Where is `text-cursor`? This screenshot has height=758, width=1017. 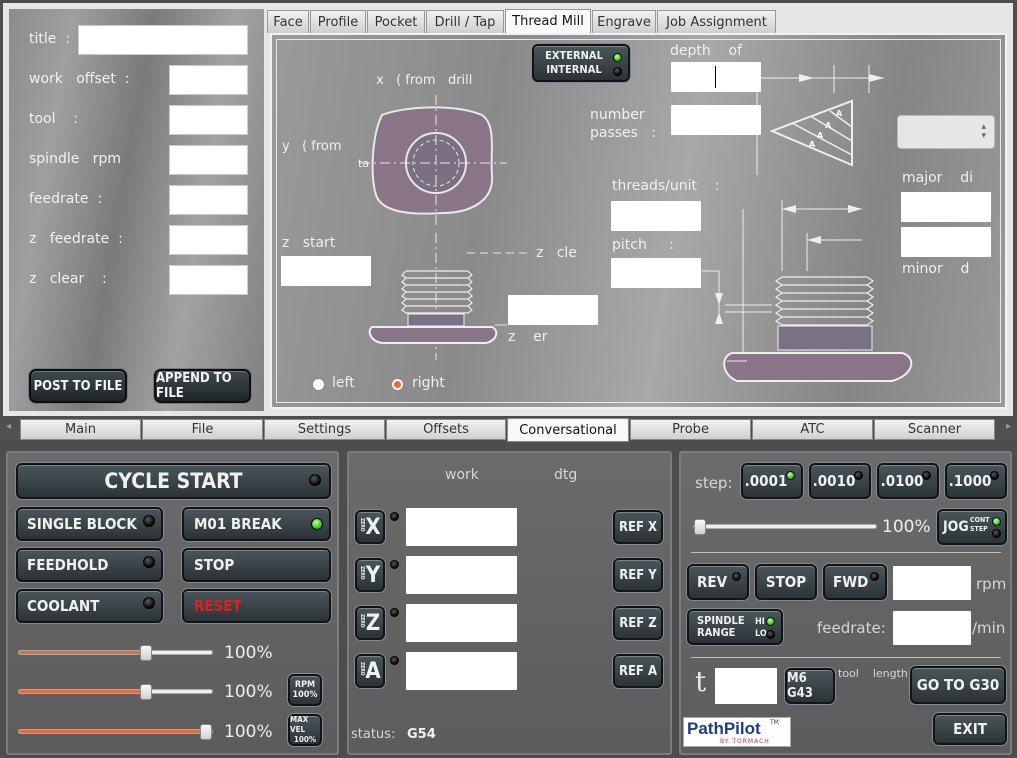 text-cursor is located at coordinates (715, 77).